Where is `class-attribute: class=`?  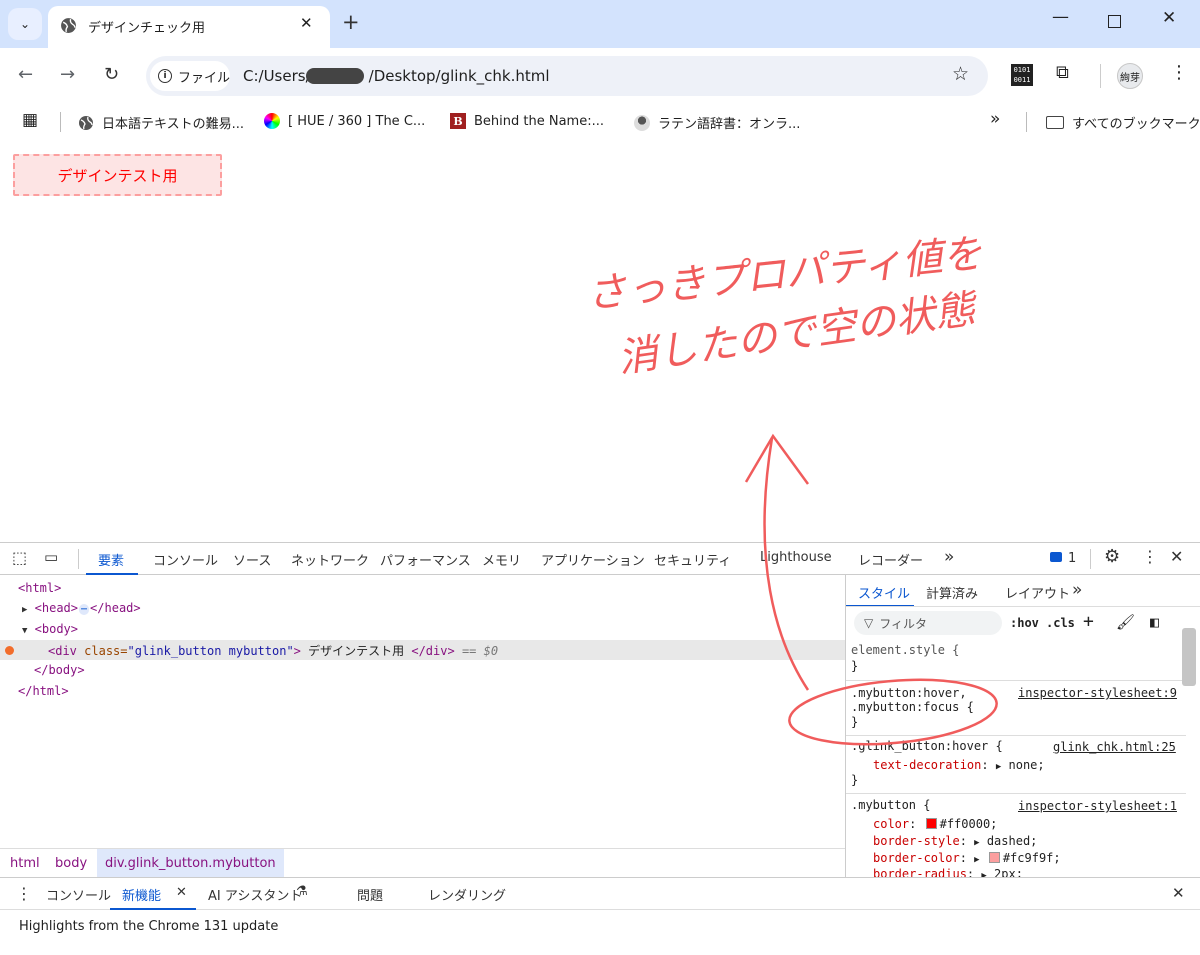
class-attribute: class= is located at coordinates (106, 651).